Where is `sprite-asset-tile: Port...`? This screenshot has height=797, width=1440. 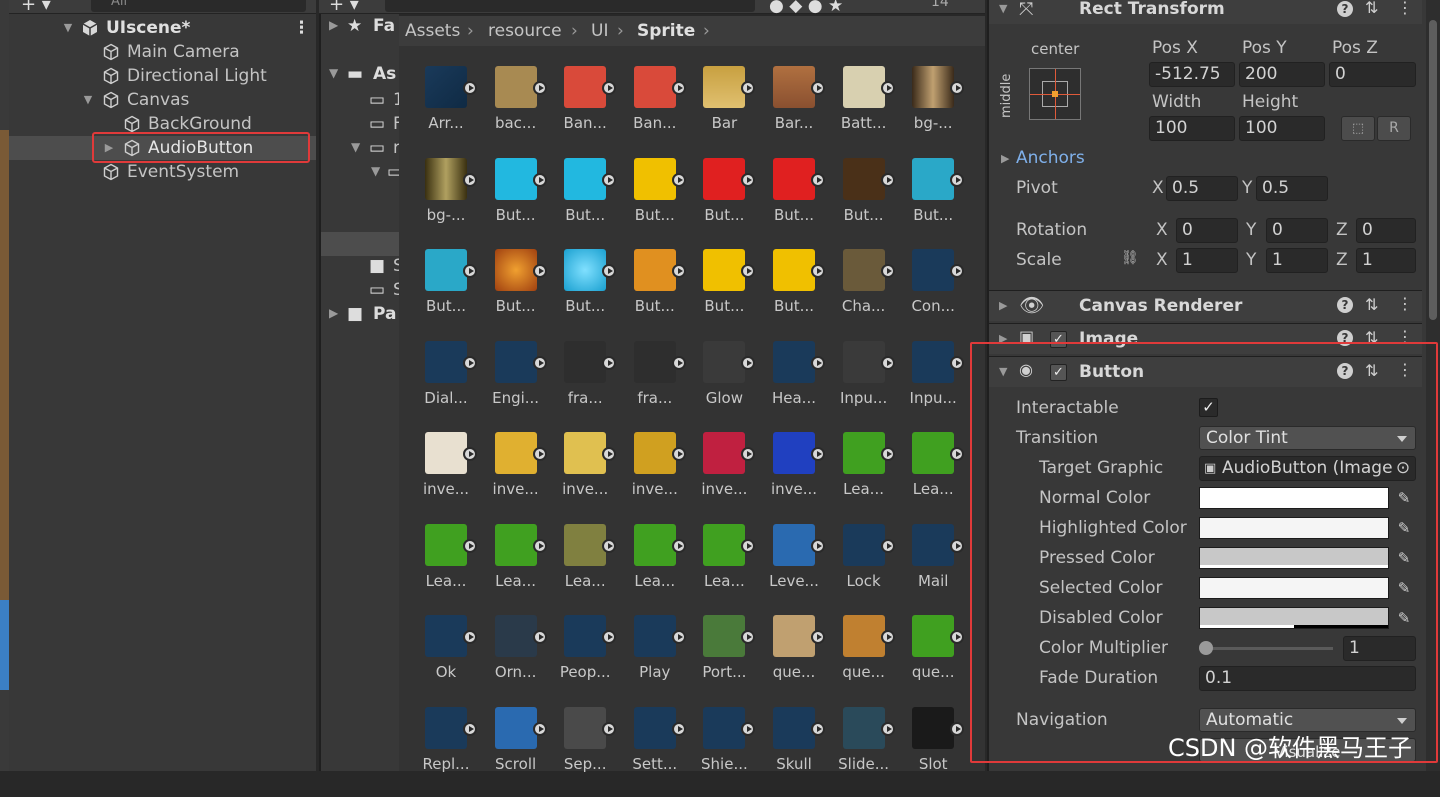 sprite-asset-tile: Port... is located at coordinates (724, 660).